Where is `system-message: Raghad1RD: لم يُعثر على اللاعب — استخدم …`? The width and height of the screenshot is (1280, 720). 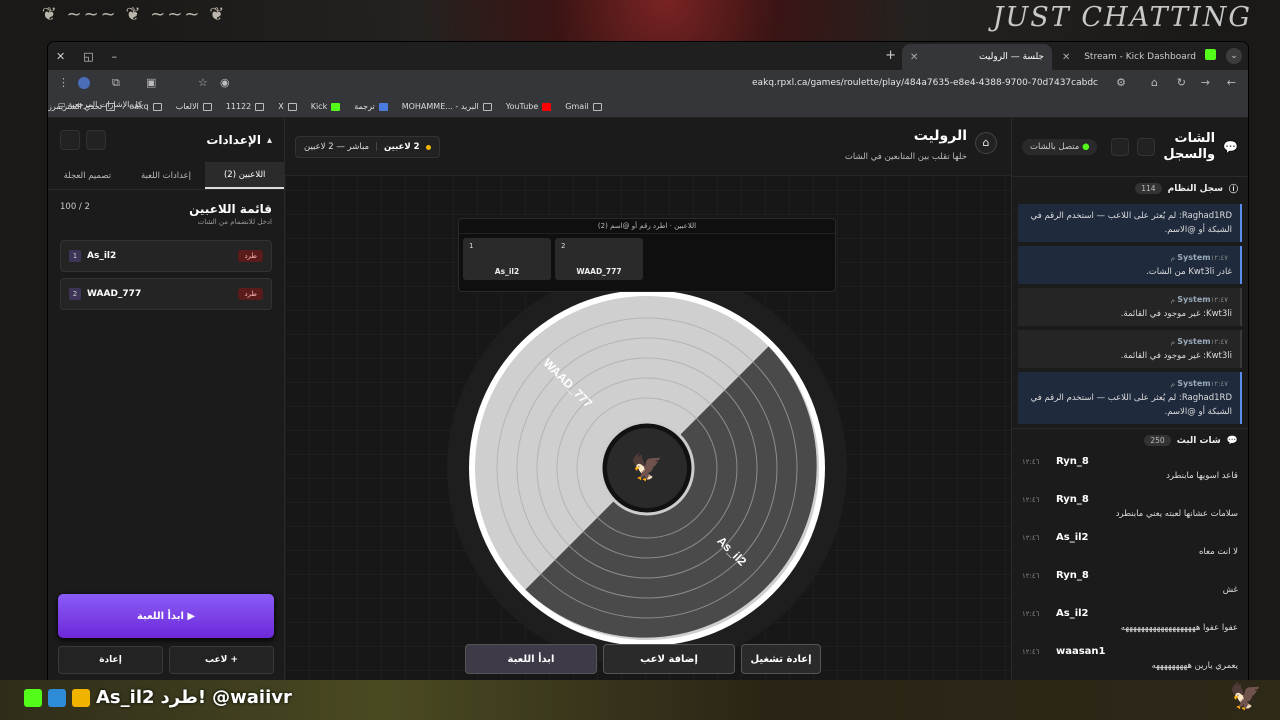 system-message: Raghad1RD: لم يُعثر على اللاعب — استخدم … is located at coordinates (1130, 223).